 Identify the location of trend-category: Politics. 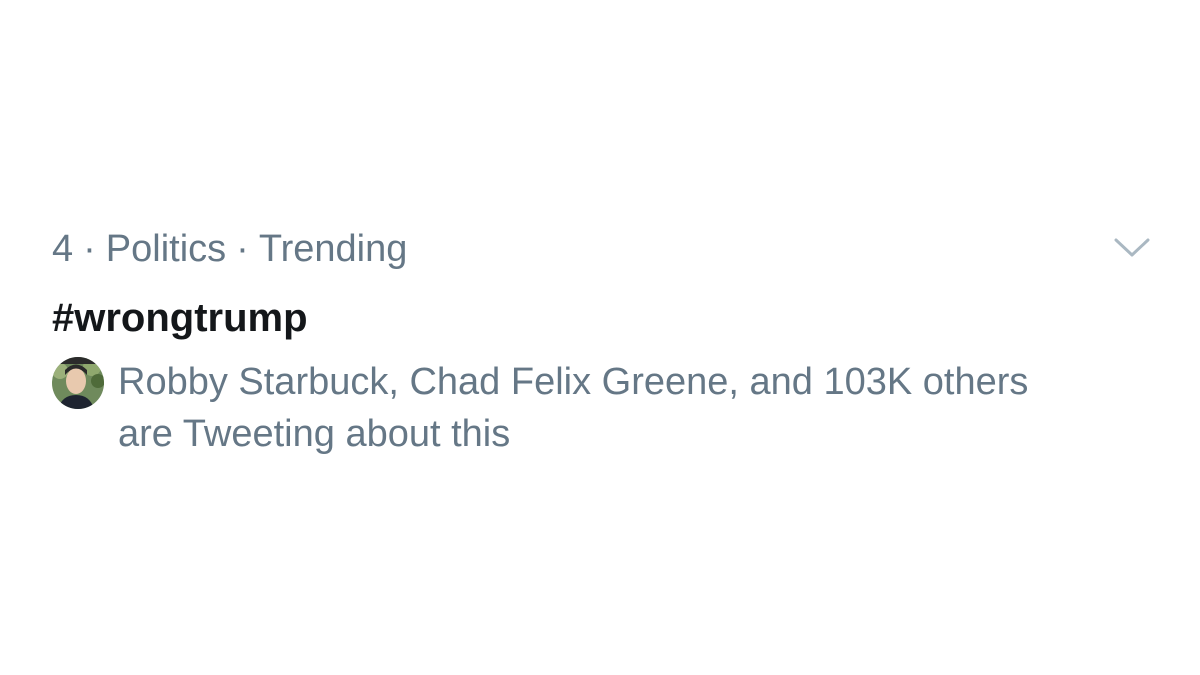
(166, 249).